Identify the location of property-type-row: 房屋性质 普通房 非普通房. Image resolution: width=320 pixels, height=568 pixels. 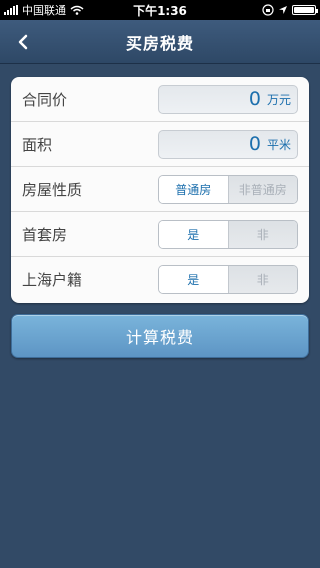
(160, 189).